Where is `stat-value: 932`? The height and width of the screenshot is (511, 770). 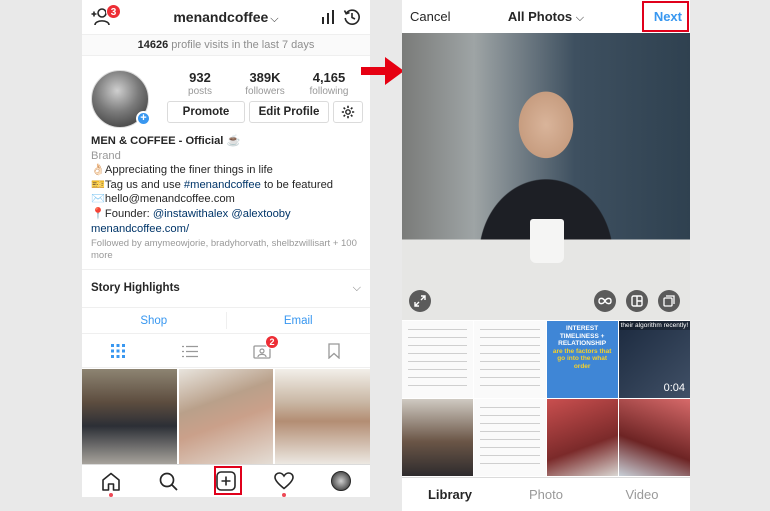
stat-value: 932 is located at coordinates (200, 77).